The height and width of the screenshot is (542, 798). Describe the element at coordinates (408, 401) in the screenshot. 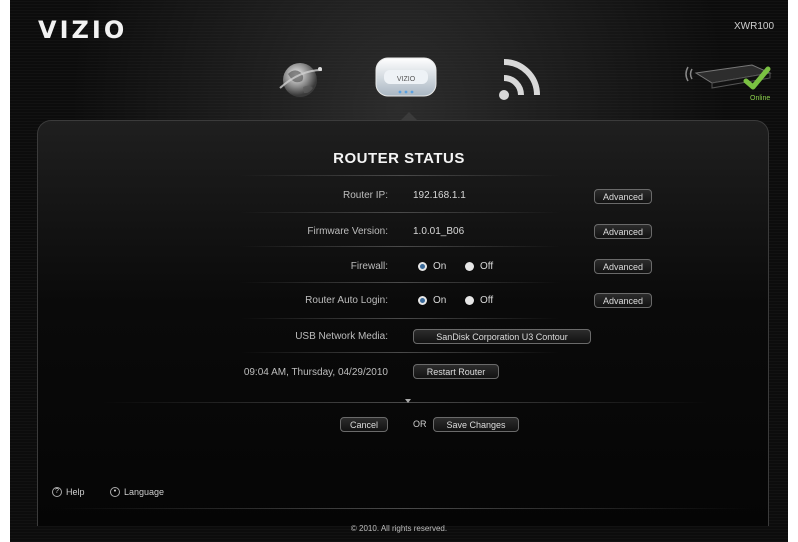

I see `chevron-down-icon` at that location.